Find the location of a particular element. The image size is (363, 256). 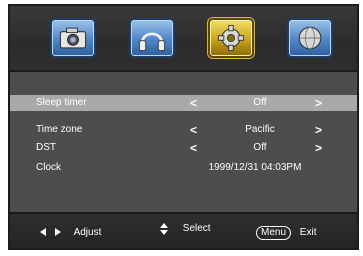

dst-label: DST is located at coordinates (46, 147).